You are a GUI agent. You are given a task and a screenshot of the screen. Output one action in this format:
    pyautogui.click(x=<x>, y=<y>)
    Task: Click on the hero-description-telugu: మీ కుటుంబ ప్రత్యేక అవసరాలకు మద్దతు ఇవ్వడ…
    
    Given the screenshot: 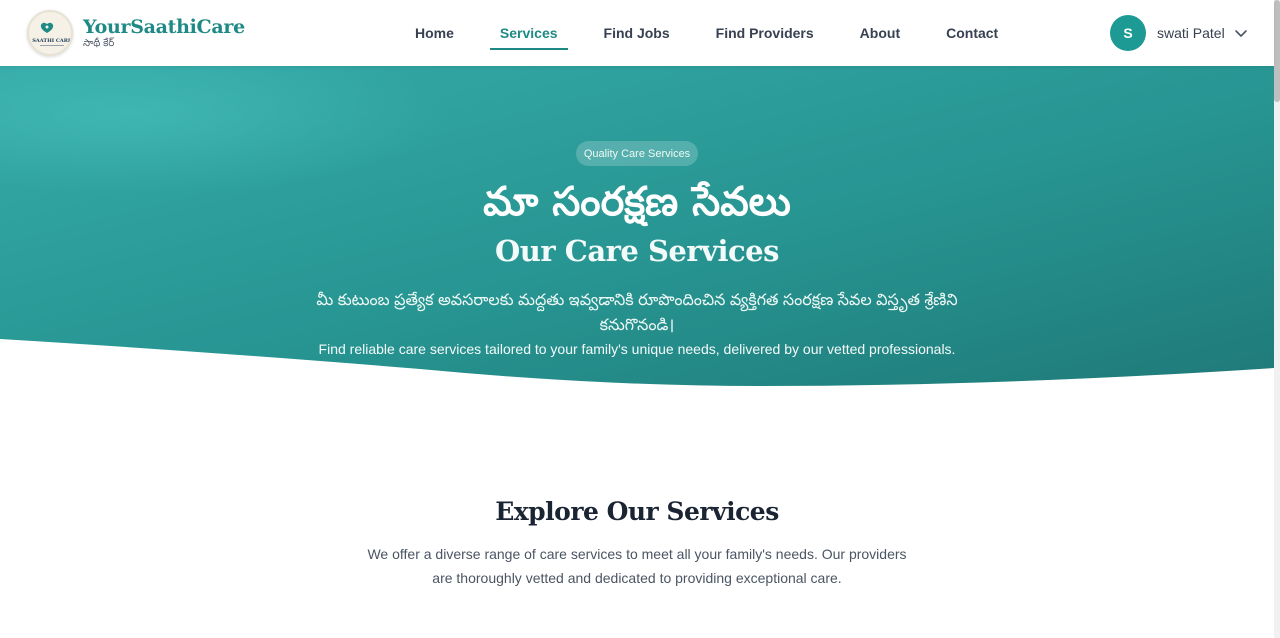 What is the action you would take?
    pyautogui.click(x=637, y=313)
    